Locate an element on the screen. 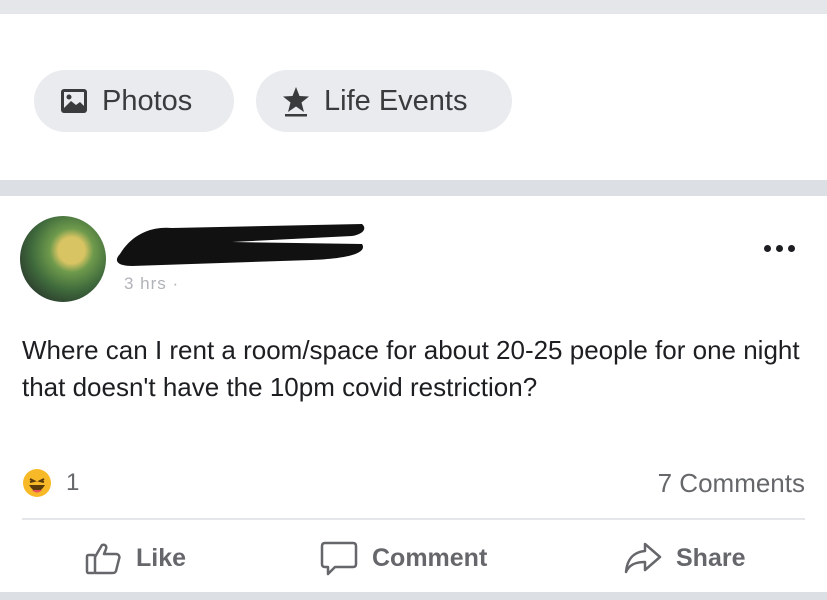 The width and height of the screenshot is (827, 600). post-timestamp: 3 hrs · is located at coordinates (152, 283).